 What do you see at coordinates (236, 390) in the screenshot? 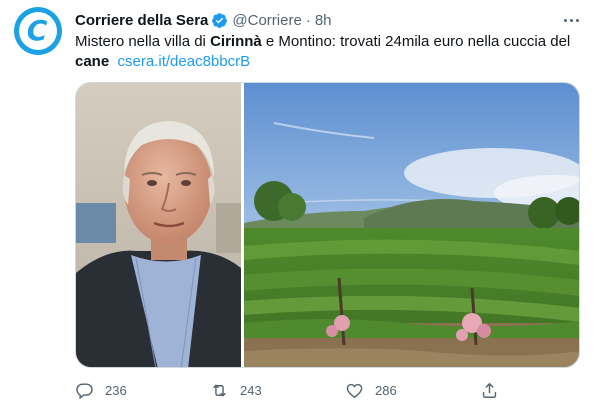
I see `retweet-button: 243` at bounding box center [236, 390].